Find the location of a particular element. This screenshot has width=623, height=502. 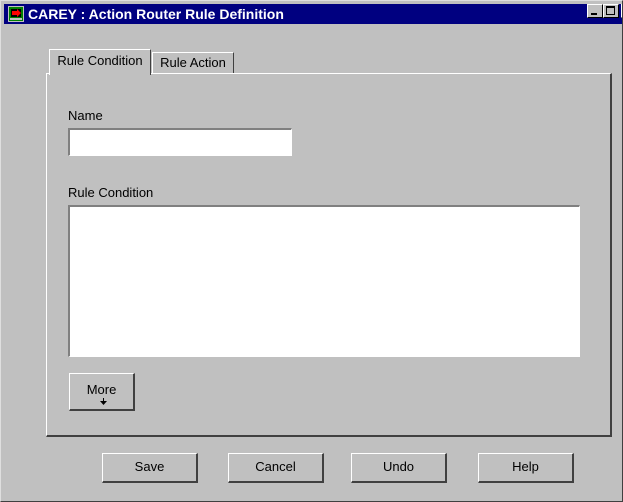

maximize-button is located at coordinates (611, 11).